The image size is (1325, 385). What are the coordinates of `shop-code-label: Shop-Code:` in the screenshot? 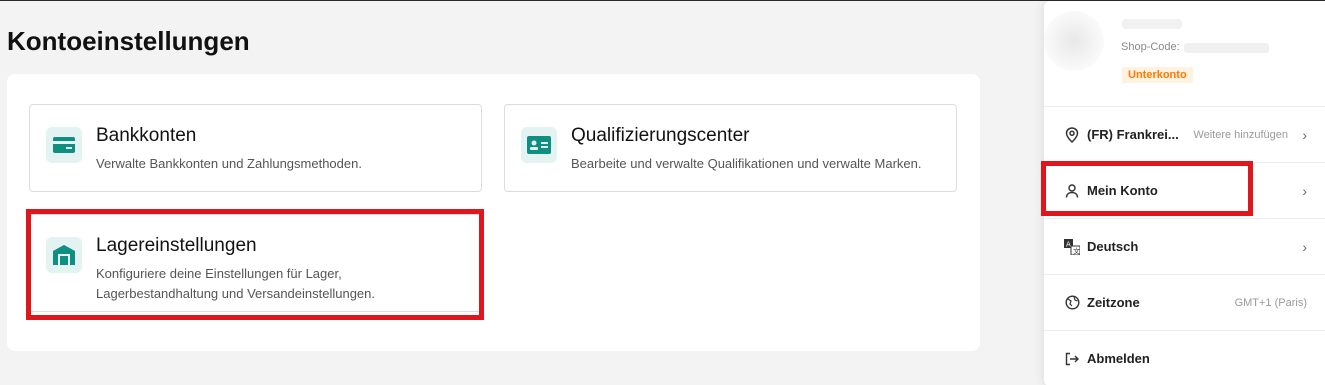 It's located at (1150, 47).